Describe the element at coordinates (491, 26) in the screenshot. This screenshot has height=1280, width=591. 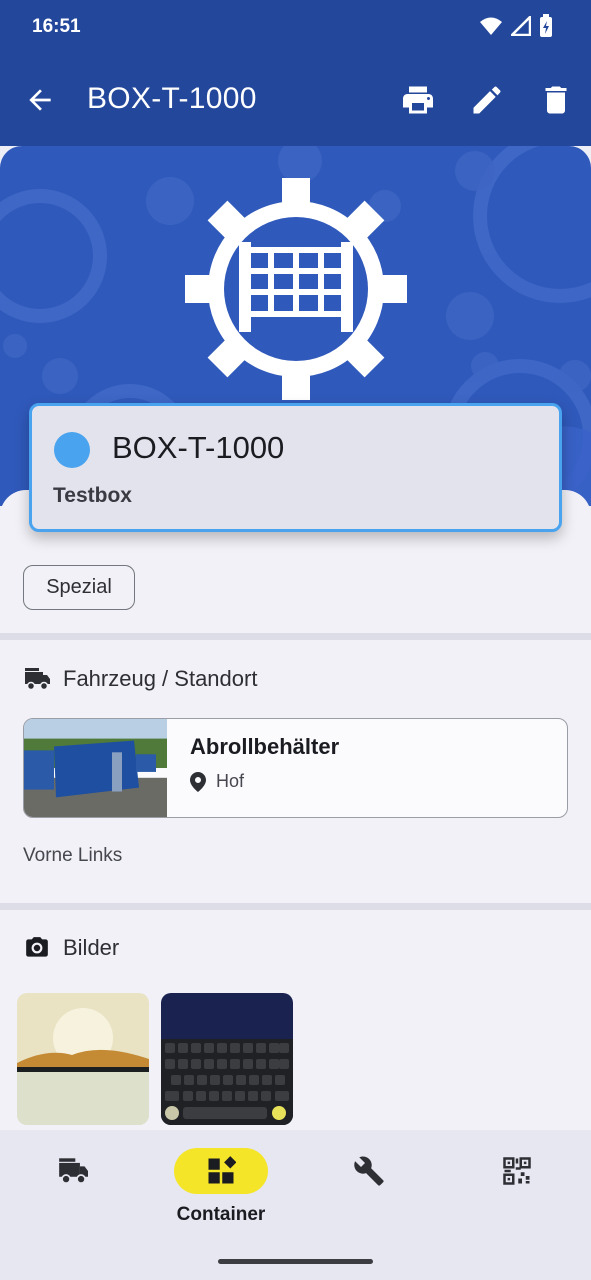
I see `wifi-icon` at that location.